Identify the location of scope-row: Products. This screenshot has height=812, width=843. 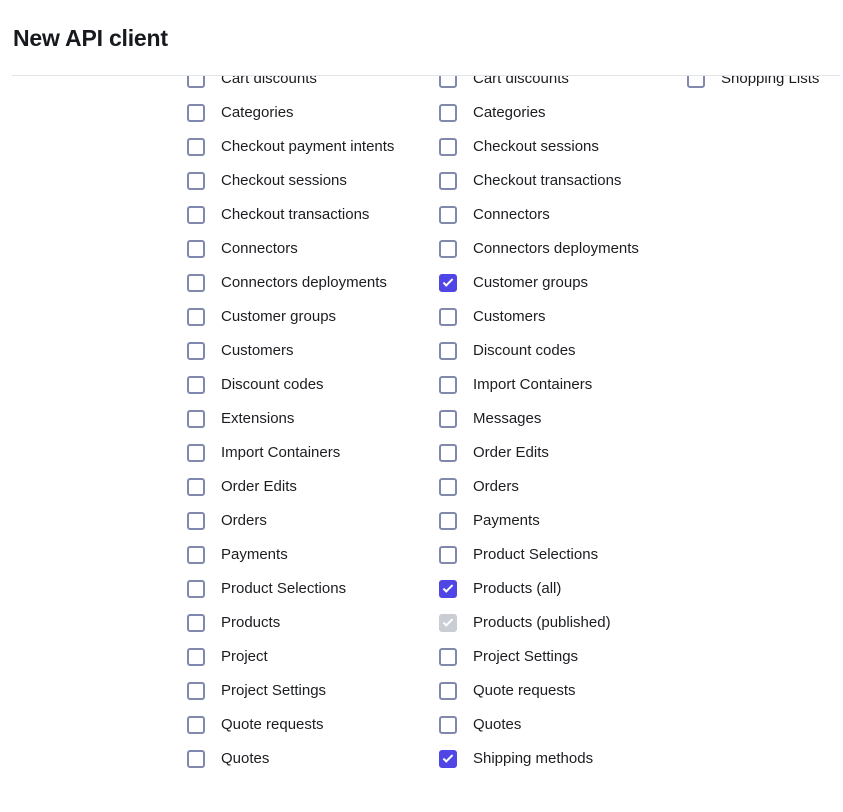
(307, 623).